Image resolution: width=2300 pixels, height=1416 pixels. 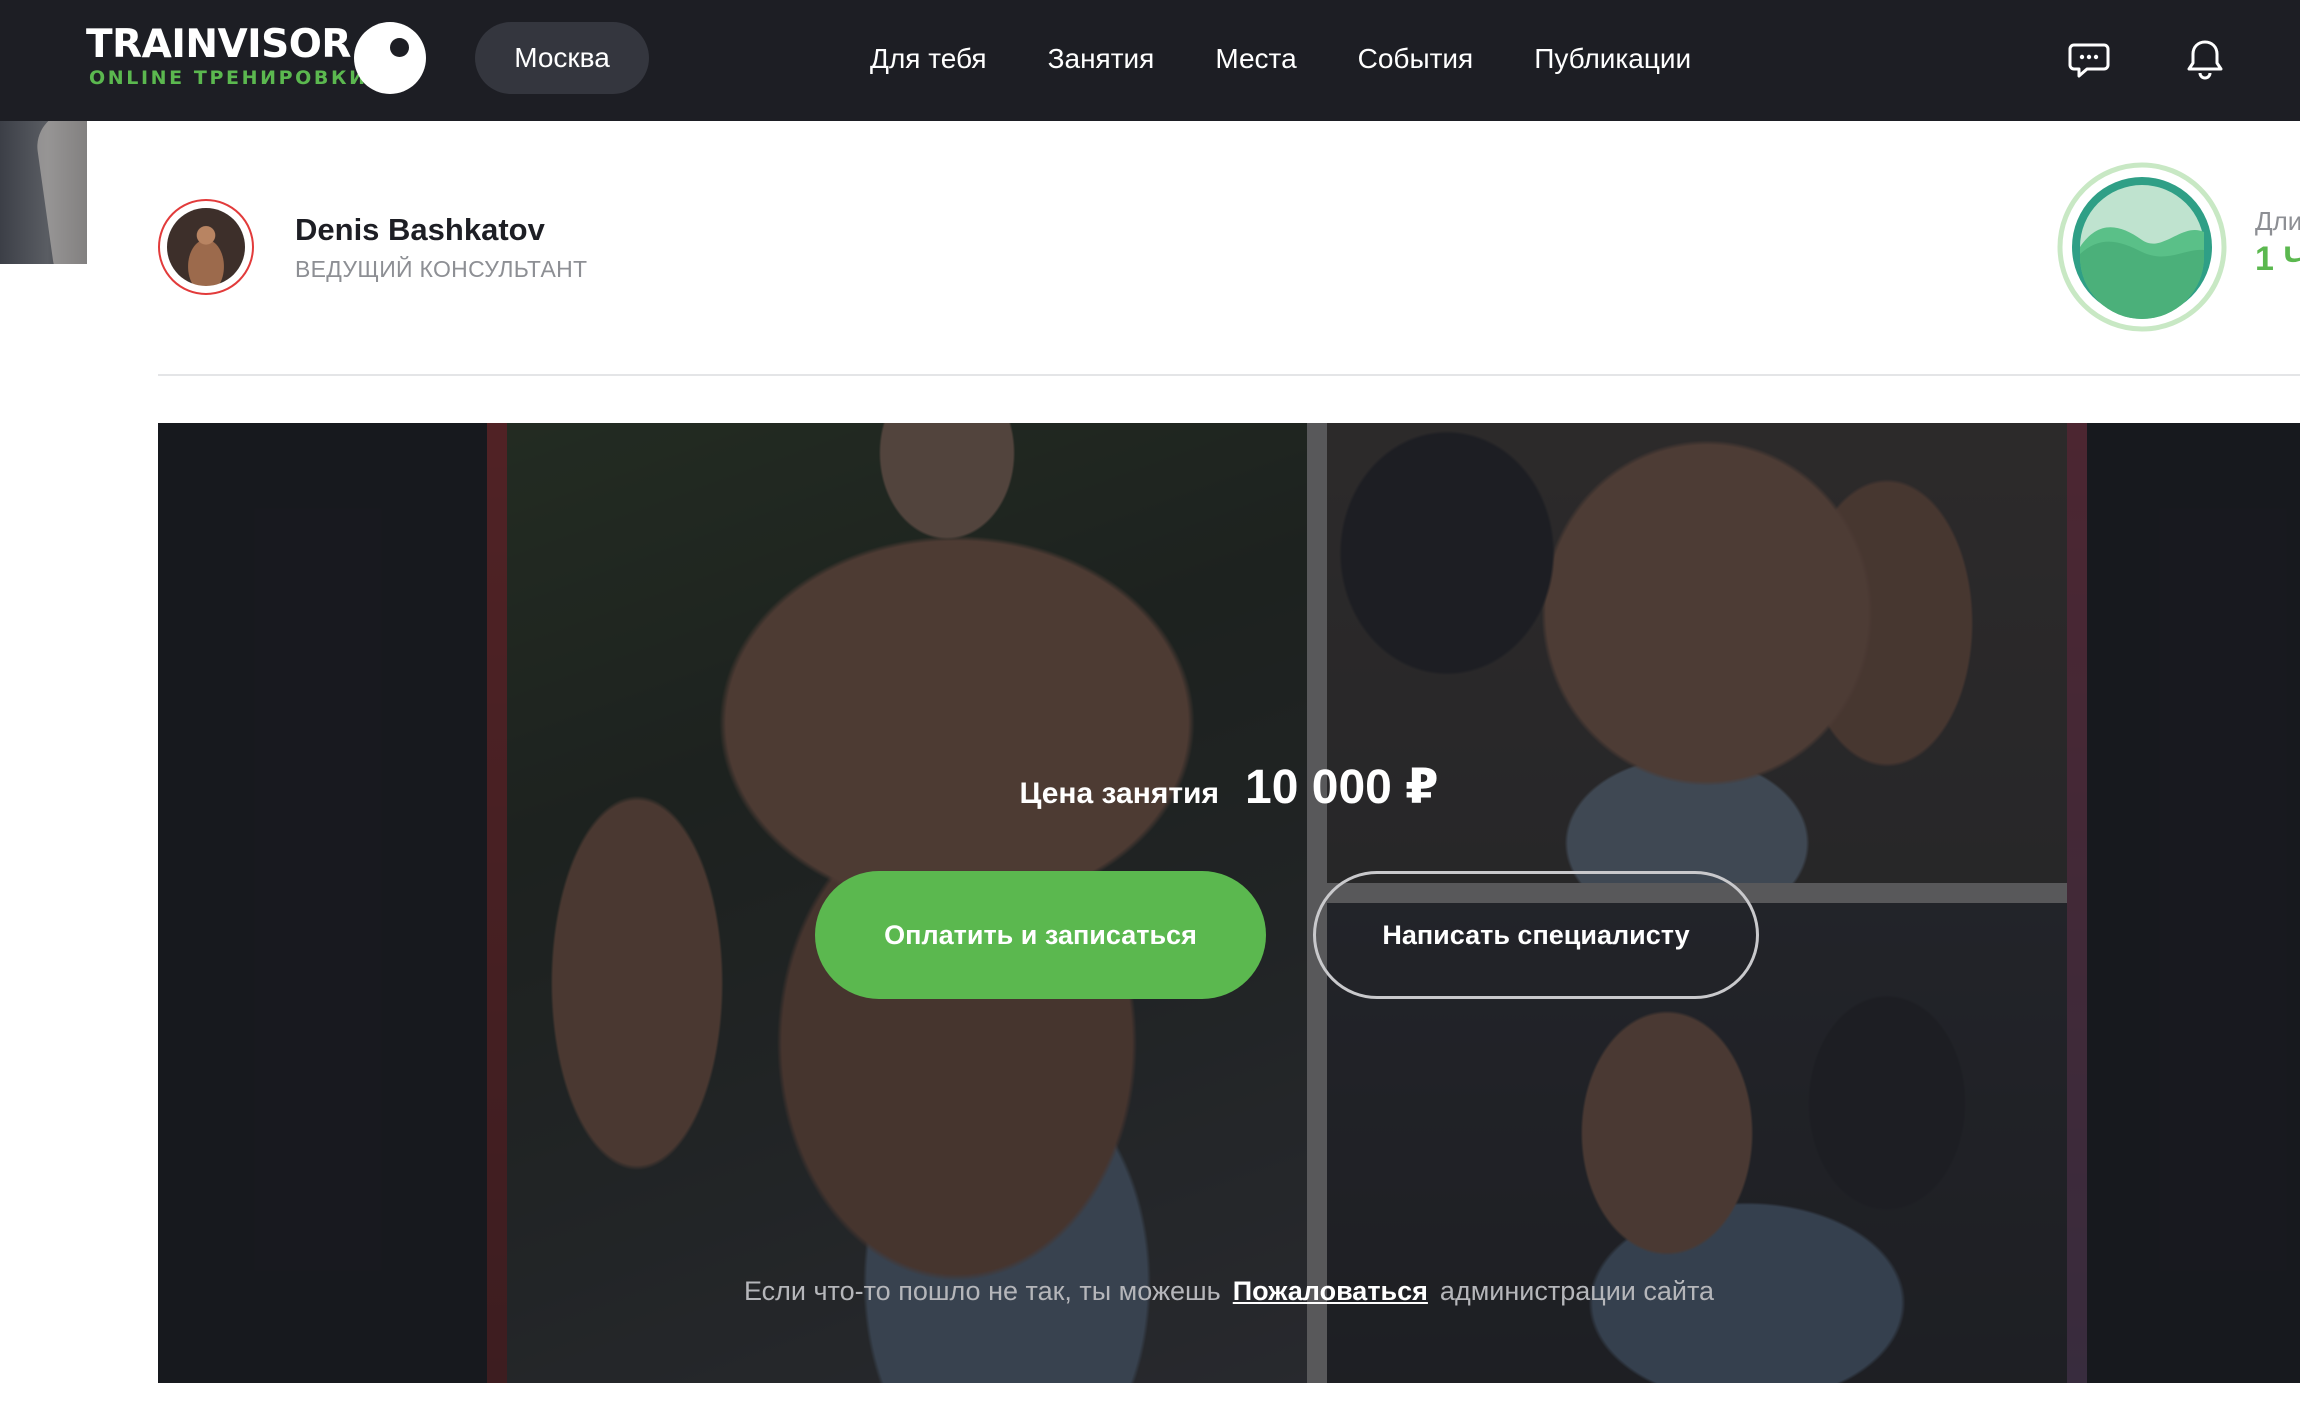 What do you see at coordinates (2277, 221) in the screenshot?
I see `duration-label: Дли` at bounding box center [2277, 221].